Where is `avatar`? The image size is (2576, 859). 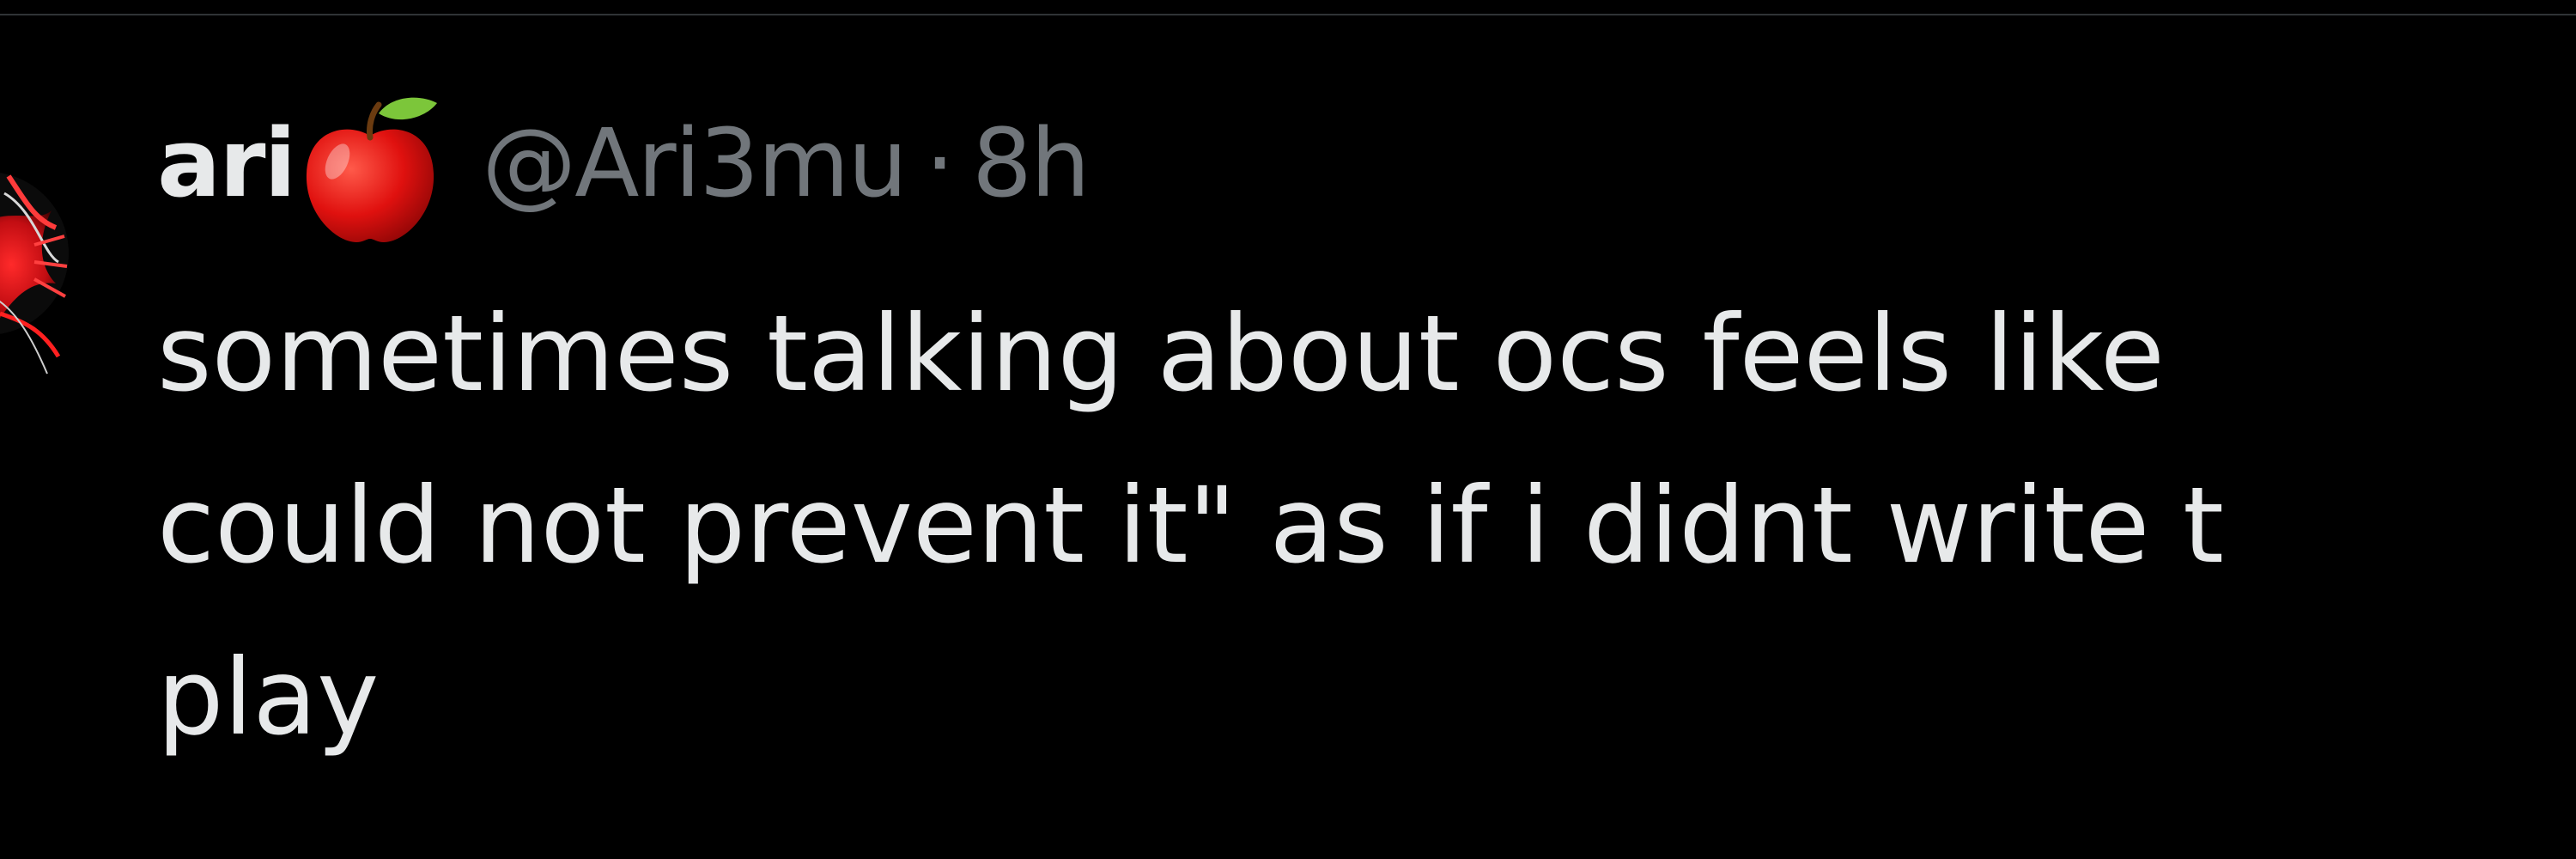 avatar is located at coordinates (34, 254).